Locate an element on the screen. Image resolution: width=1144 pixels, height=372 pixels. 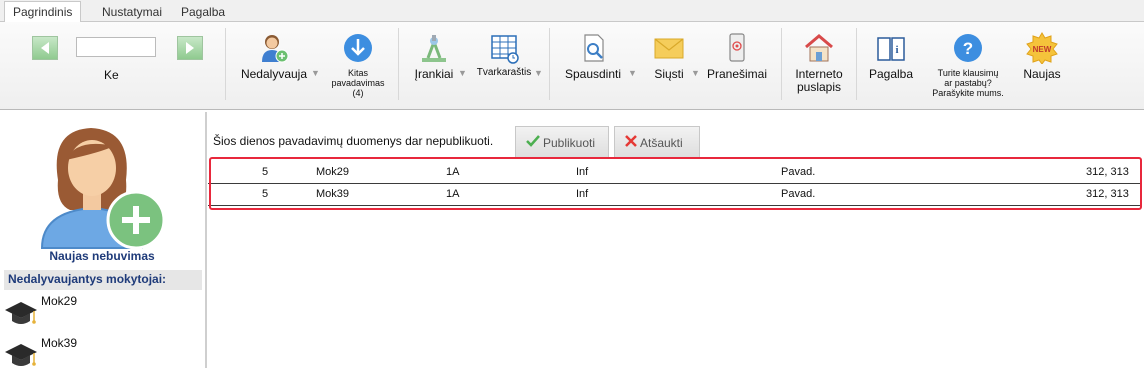
new-label: Naujas is located at coordinates (1042, 74).